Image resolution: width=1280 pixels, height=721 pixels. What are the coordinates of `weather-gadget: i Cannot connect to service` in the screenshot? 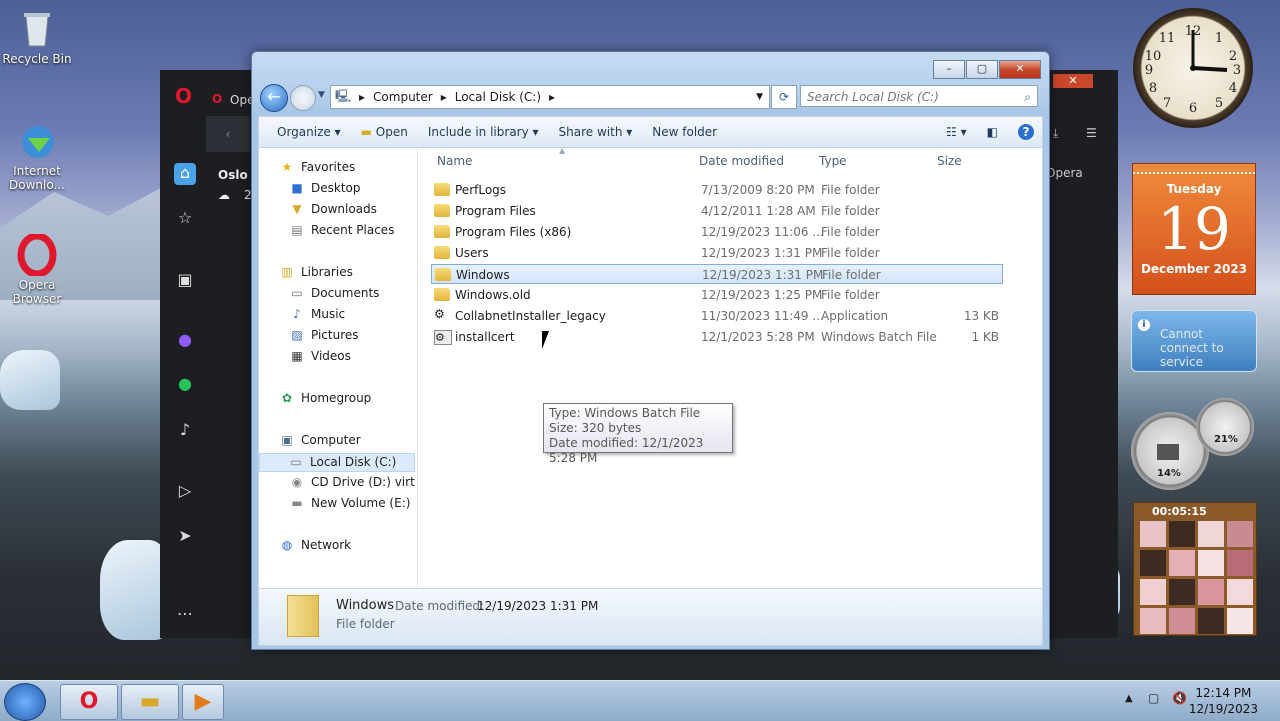 It's located at (1194, 341).